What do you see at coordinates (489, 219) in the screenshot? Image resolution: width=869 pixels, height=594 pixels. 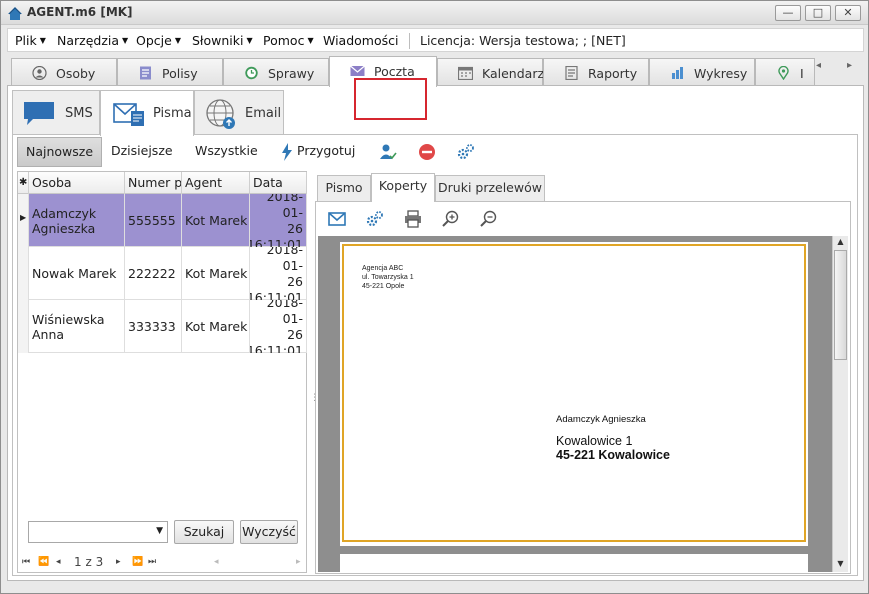 I see `zoom-out-icon` at bounding box center [489, 219].